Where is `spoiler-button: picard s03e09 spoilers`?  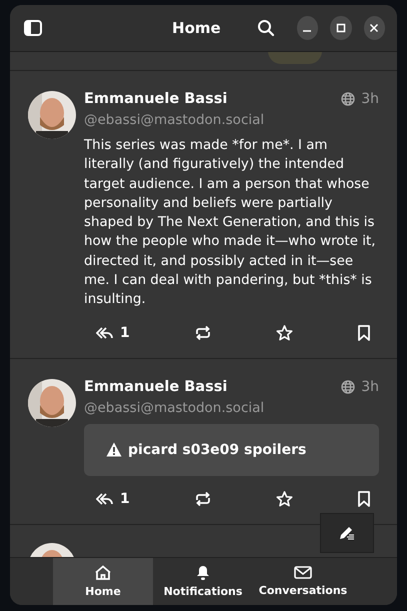
spoiler-button: picard s03e09 spoilers is located at coordinates (231, 450).